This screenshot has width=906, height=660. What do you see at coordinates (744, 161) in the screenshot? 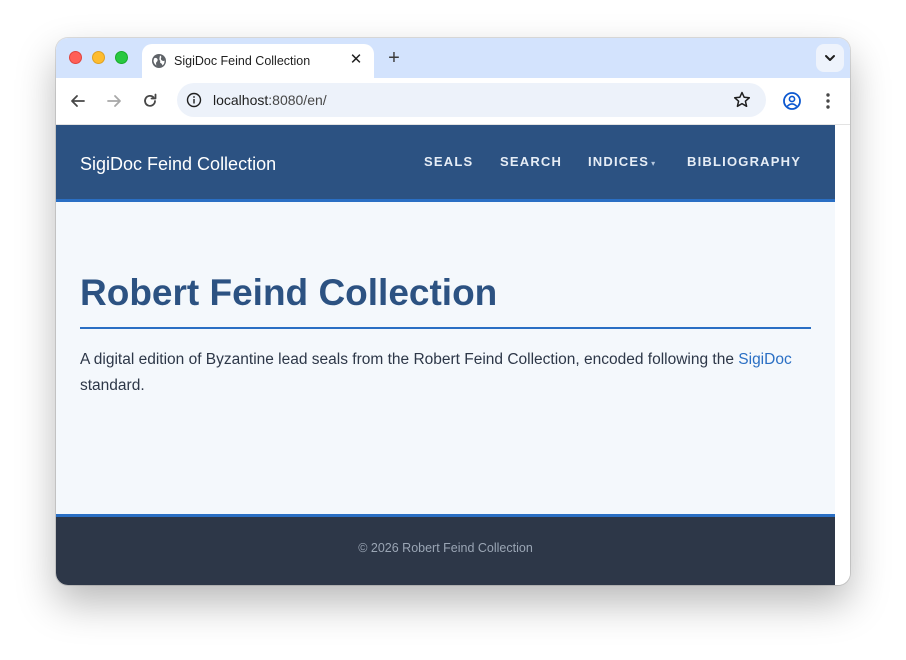
I see `nav-bibliography: BIBLIOGRAPHY` at bounding box center [744, 161].